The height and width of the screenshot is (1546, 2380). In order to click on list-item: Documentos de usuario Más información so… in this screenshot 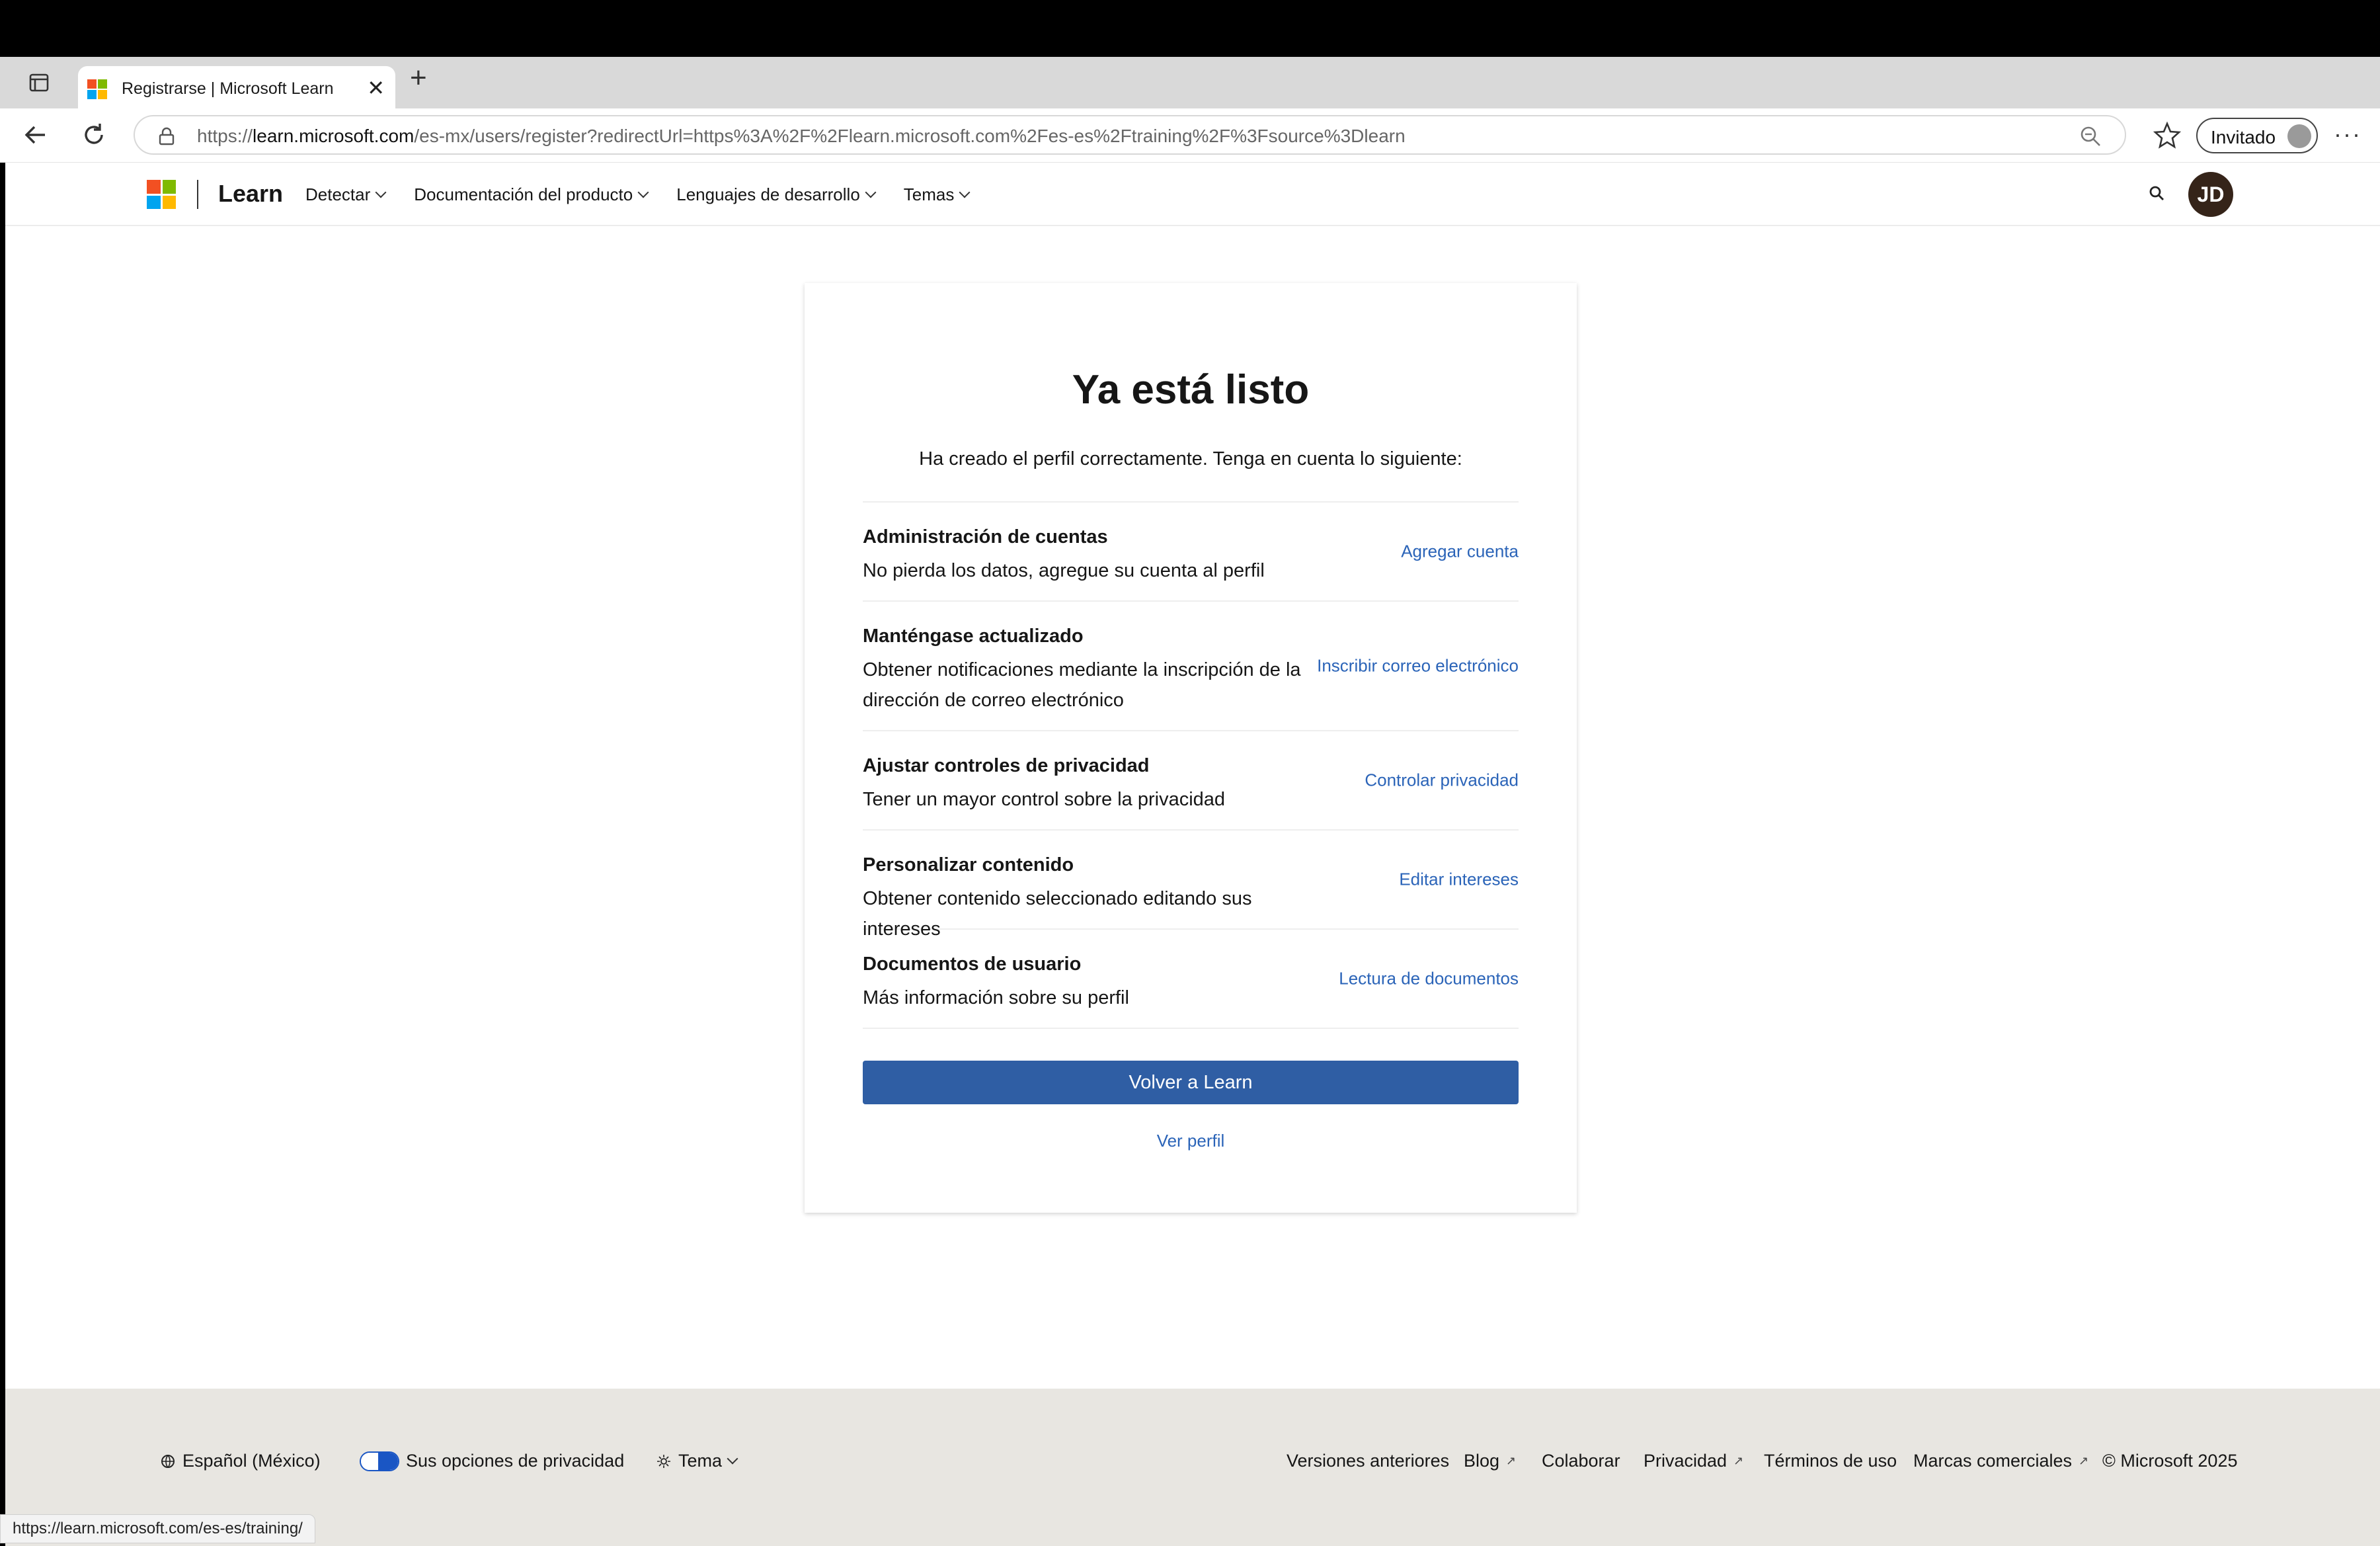, I will do `click(1191, 979)`.